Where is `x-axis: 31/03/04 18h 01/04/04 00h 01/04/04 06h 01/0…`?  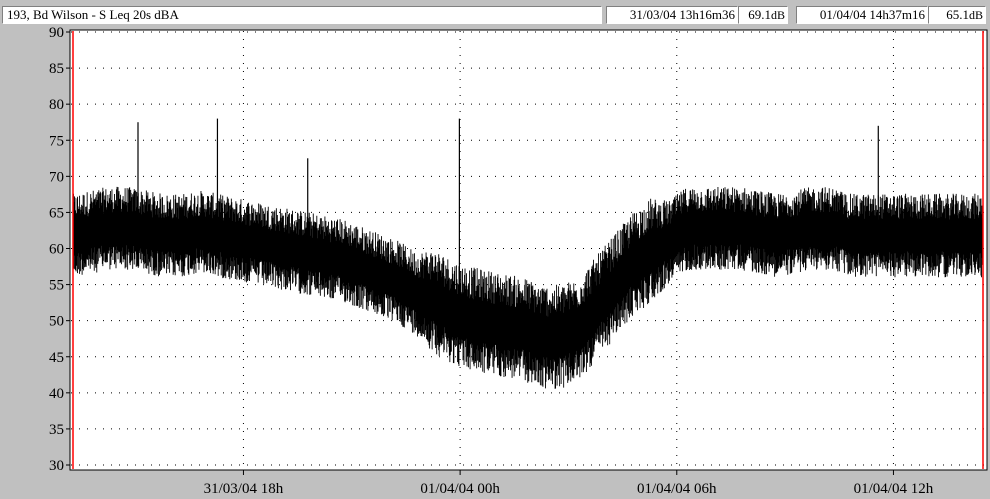
x-axis: 31/03/04 18h 01/04/04 00h 01/04/04 06h 01/0… is located at coordinates (569, 483).